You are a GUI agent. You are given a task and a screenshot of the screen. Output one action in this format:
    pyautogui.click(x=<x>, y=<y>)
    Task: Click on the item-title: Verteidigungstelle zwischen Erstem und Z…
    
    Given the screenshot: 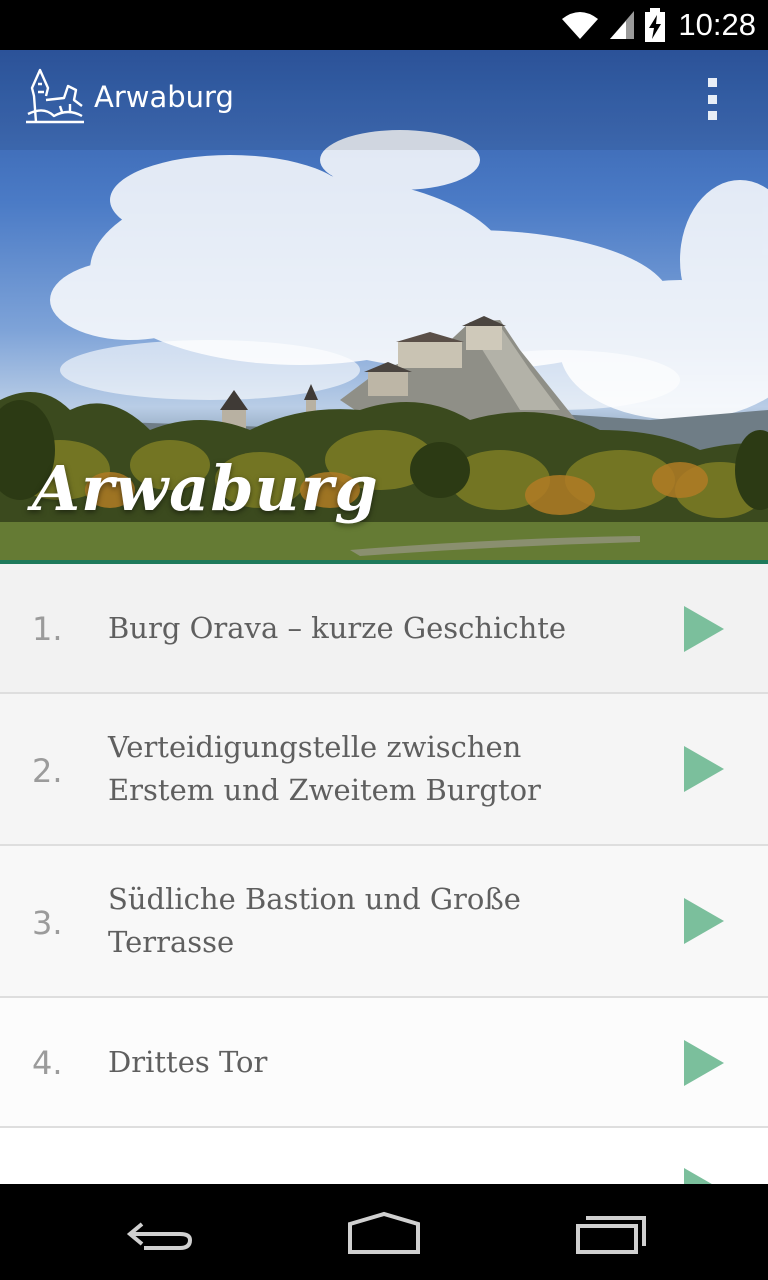 What is the action you would take?
    pyautogui.click(x=324, y=768)
    